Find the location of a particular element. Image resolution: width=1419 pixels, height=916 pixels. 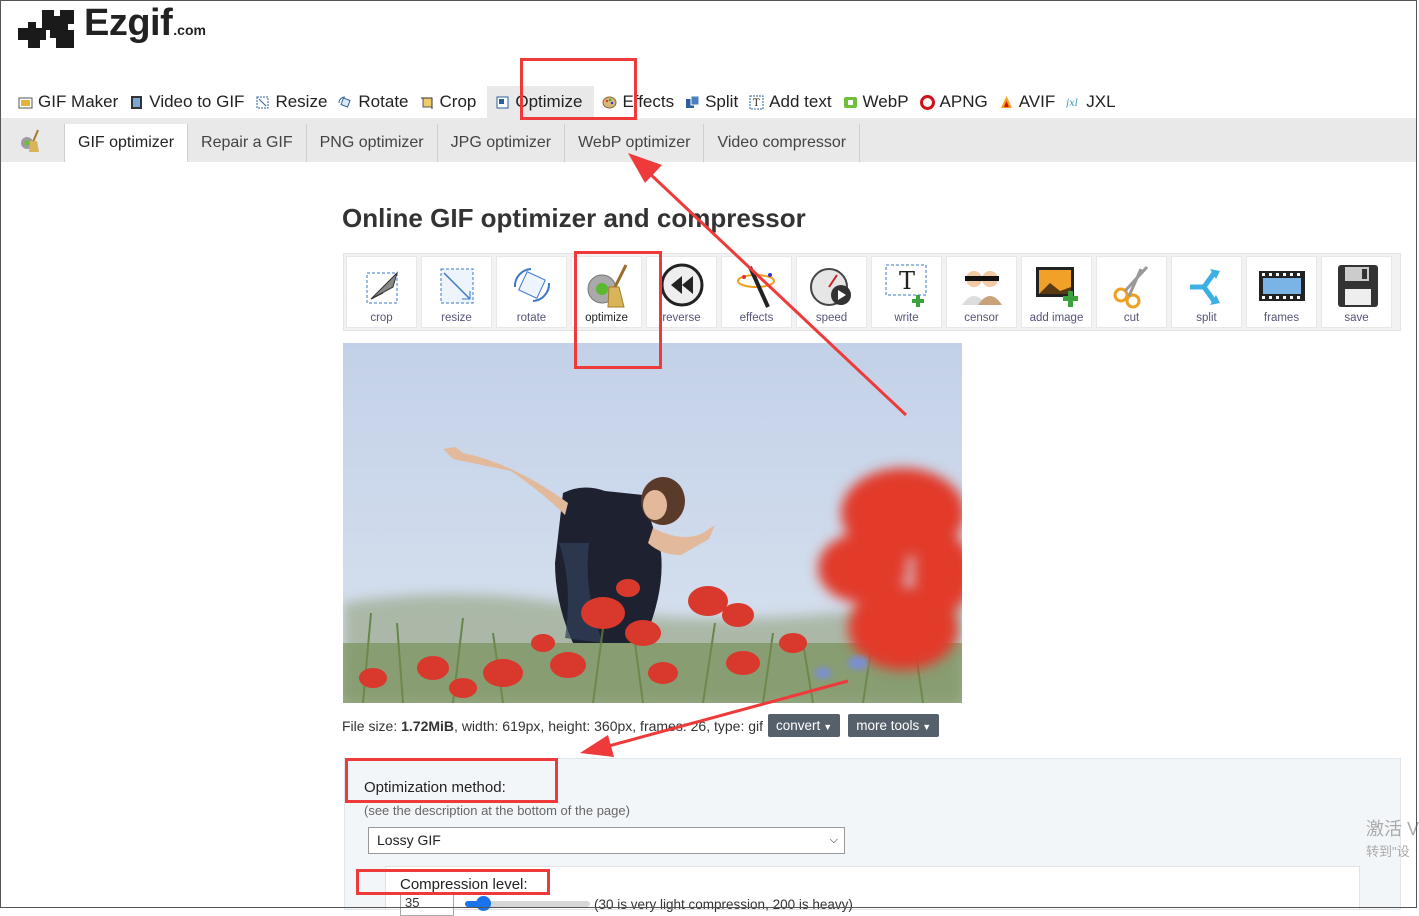

annotation-box-compression is located at coordinates (453, 882).